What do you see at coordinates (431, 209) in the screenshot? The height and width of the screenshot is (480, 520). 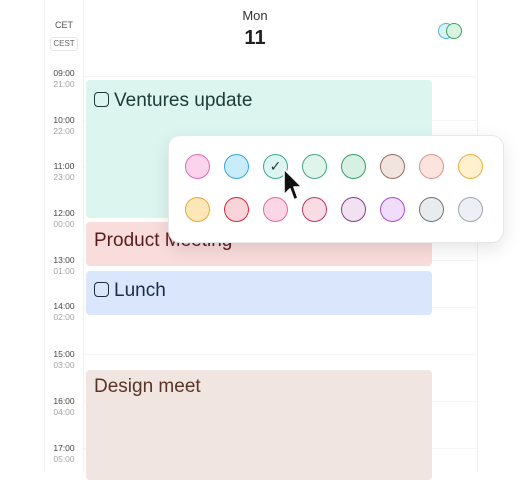 I see `color-swatch-slate` at bounding box center [431, 209].